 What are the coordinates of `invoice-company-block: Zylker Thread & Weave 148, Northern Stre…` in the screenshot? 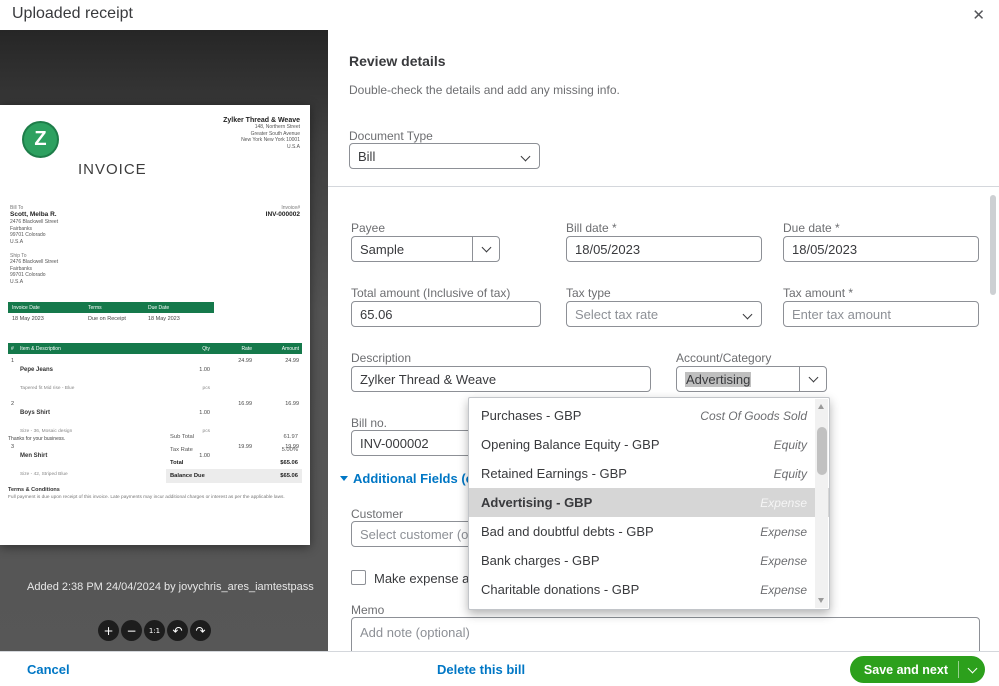 It's located at (261, 133).